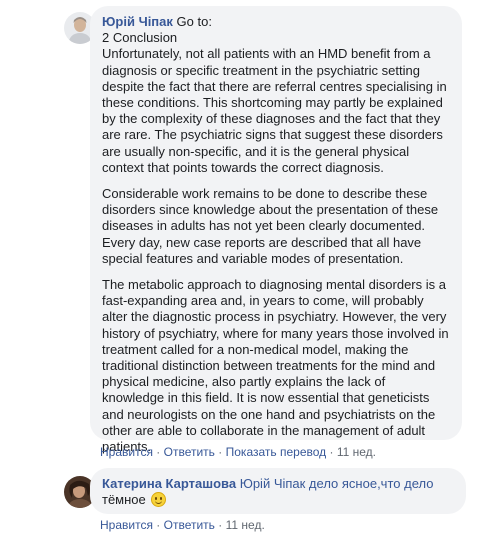 The height and width of the screenshot is (545, 501). Describe the element at coordinates (159, 500) in the screenshot. I see `smiley-icon` at that location.